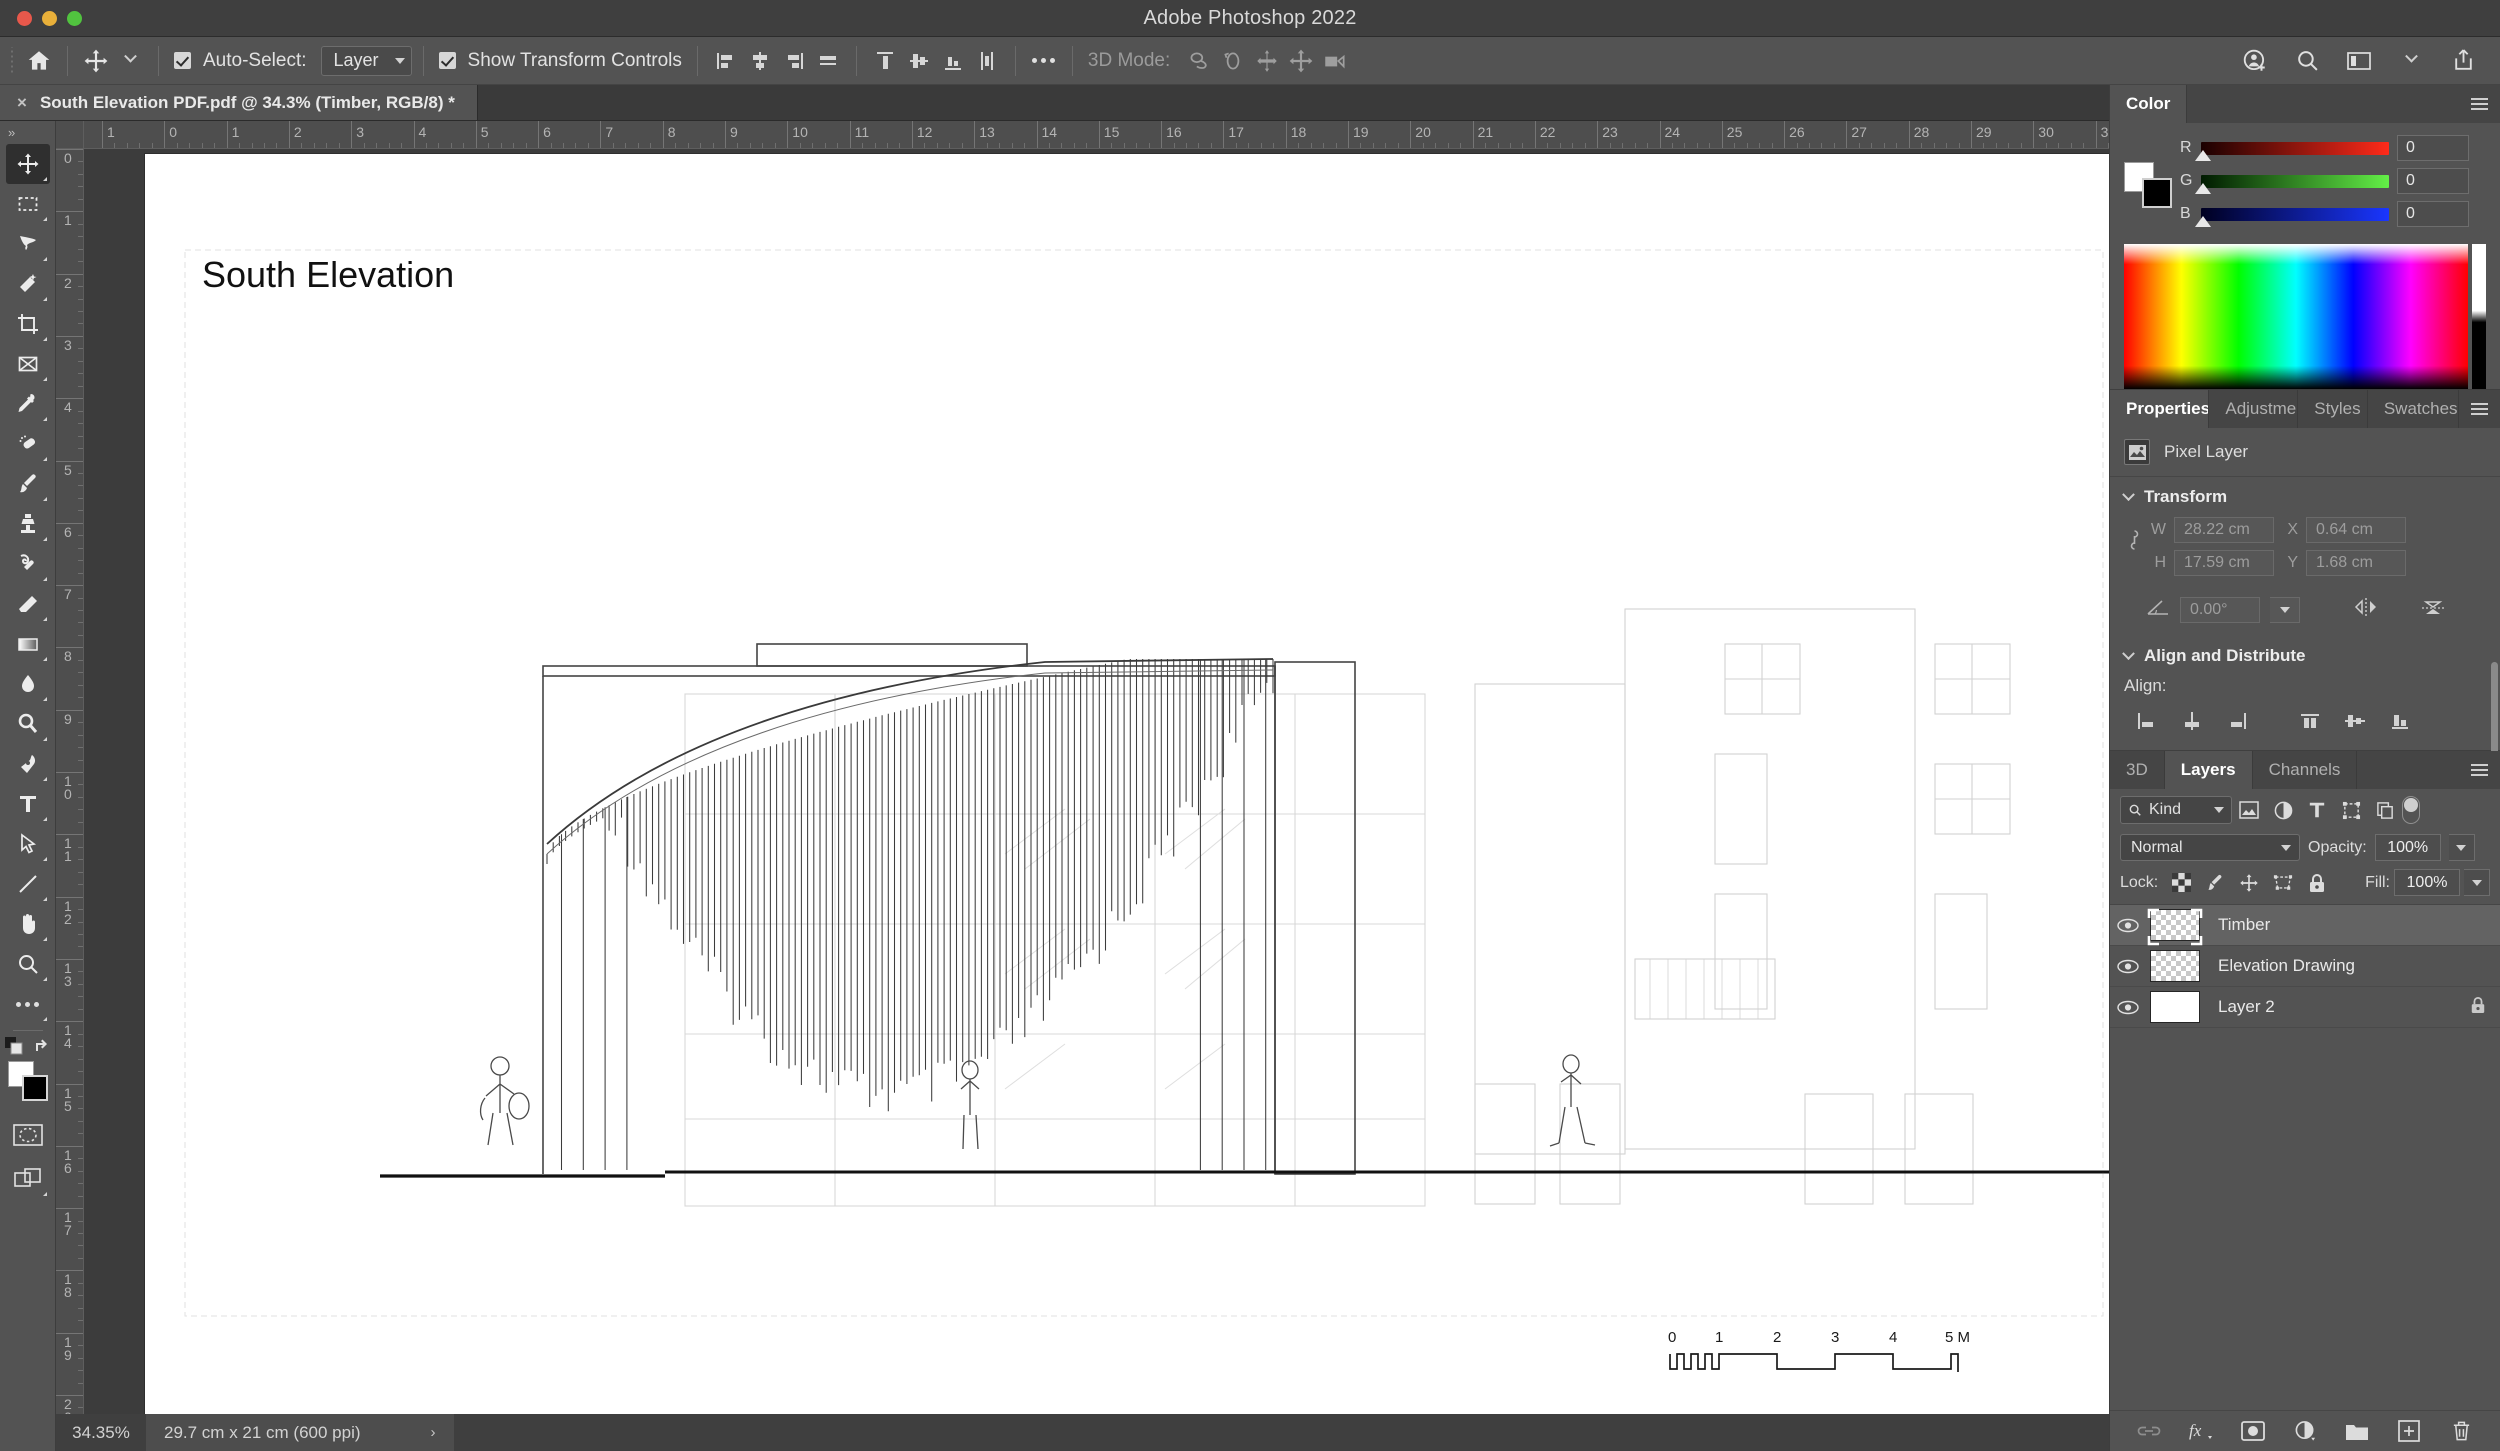  I want to click on height-field: 17.59 cm, so click(2224, 563).